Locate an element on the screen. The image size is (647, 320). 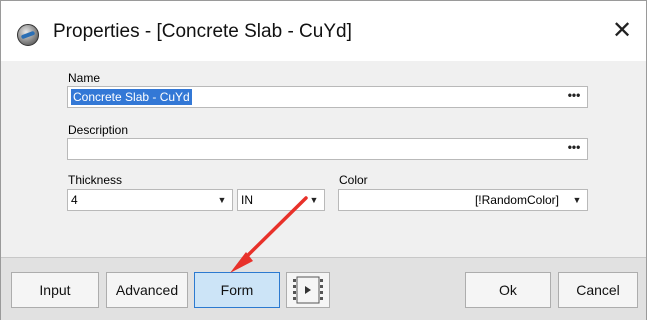
description-ellipsis-button: ••• is located at coordinates (574, 149).